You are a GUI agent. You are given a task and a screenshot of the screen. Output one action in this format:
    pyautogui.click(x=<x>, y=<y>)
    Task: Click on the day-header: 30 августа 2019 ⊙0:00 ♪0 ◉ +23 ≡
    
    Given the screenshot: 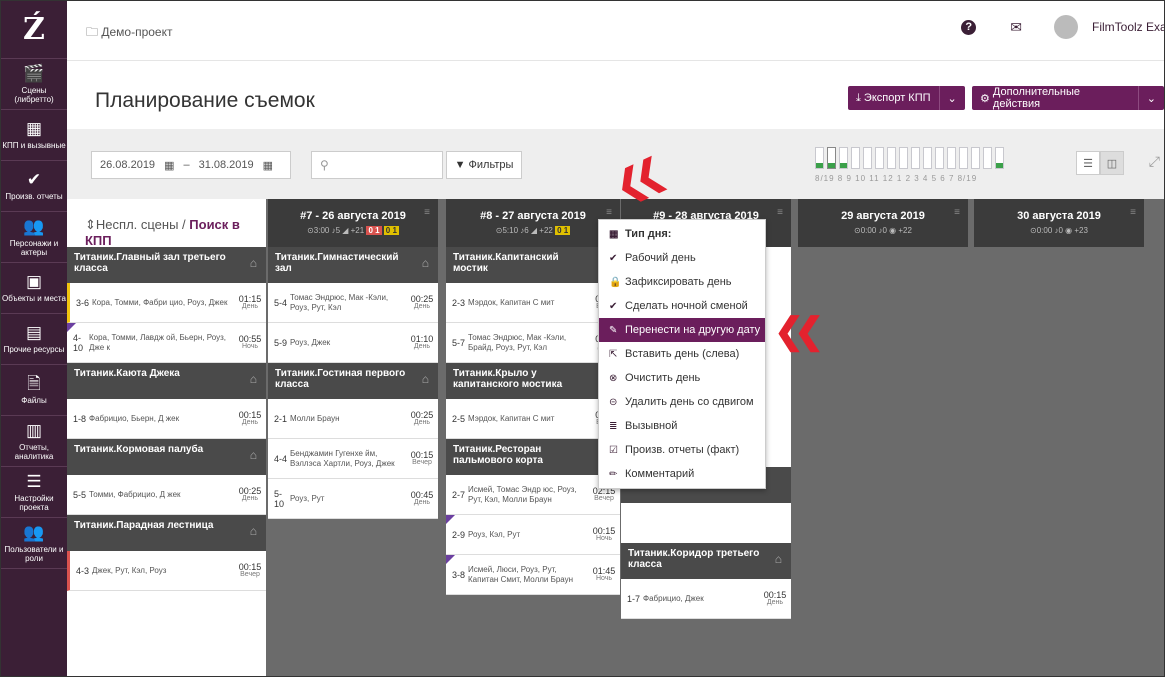 What is the action you would take?
    pyautogui.click(x=1059, y=223)
    